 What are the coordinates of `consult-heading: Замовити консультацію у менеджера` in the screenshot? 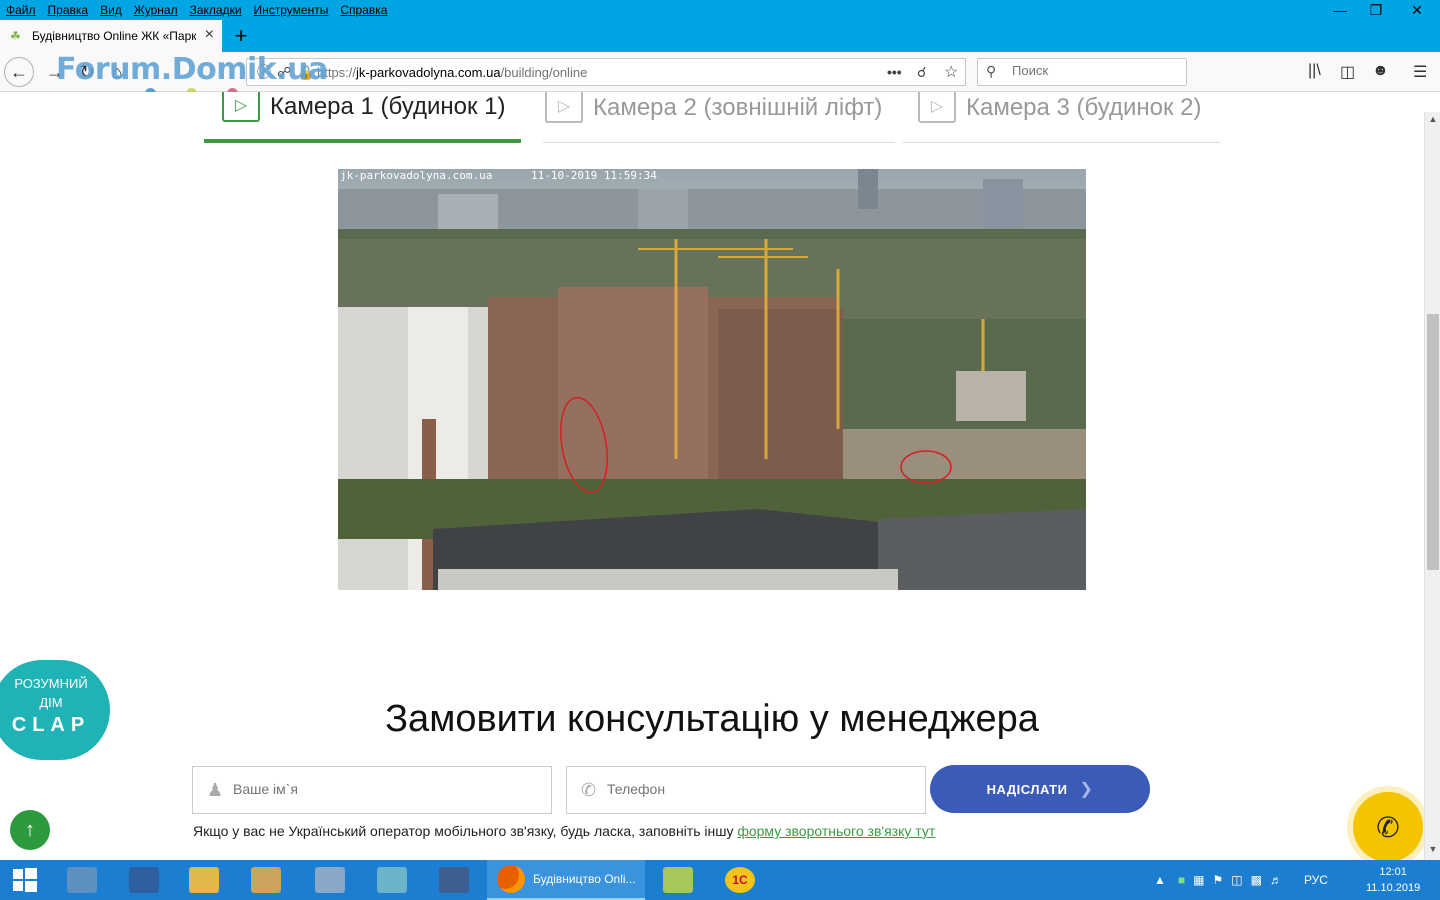 It's located at (712, 719).